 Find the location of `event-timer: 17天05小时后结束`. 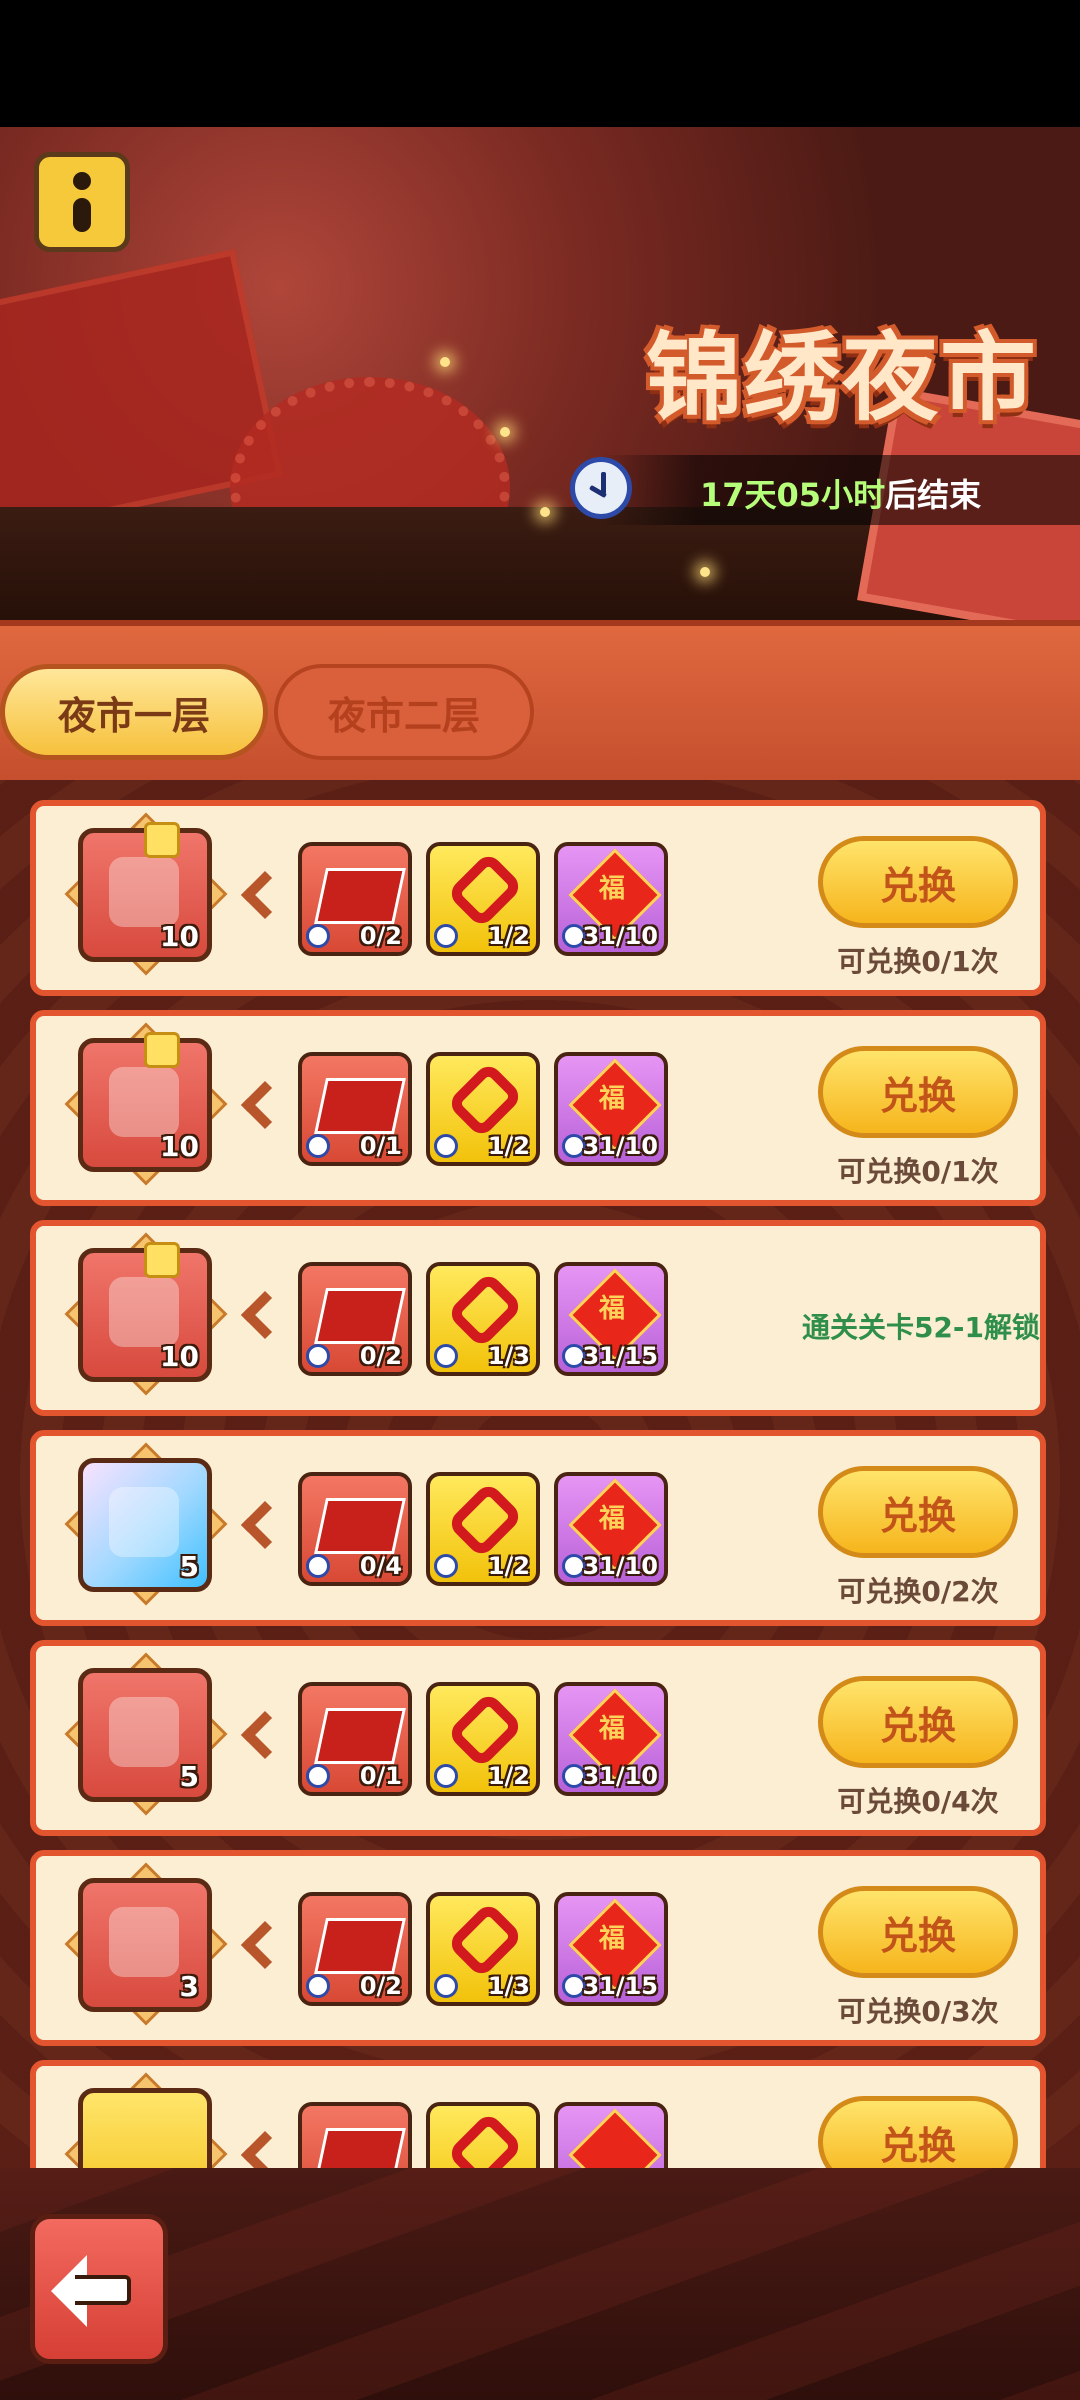

event-timer: 17天05小时后结束 is located at coordinates (840, 493).